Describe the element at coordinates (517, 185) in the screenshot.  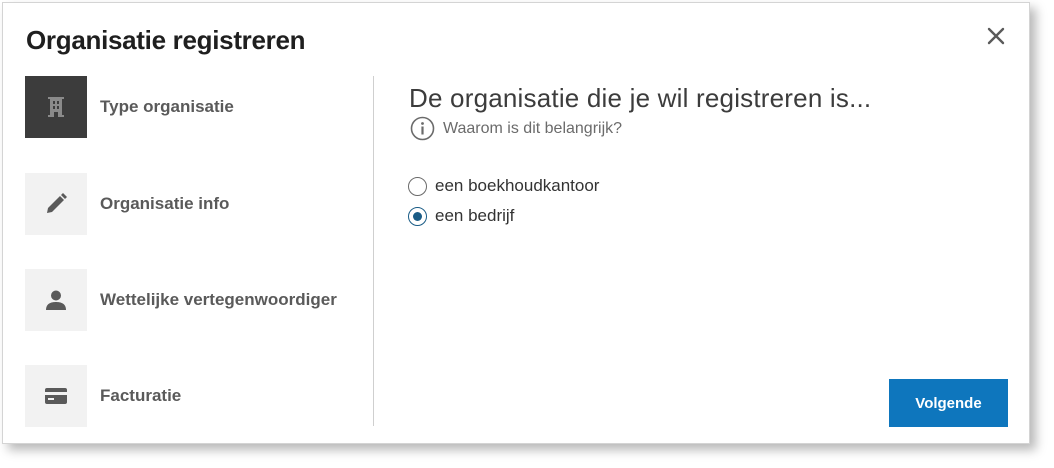
I see `radio-label: een boekhoudkantoor` at that location.